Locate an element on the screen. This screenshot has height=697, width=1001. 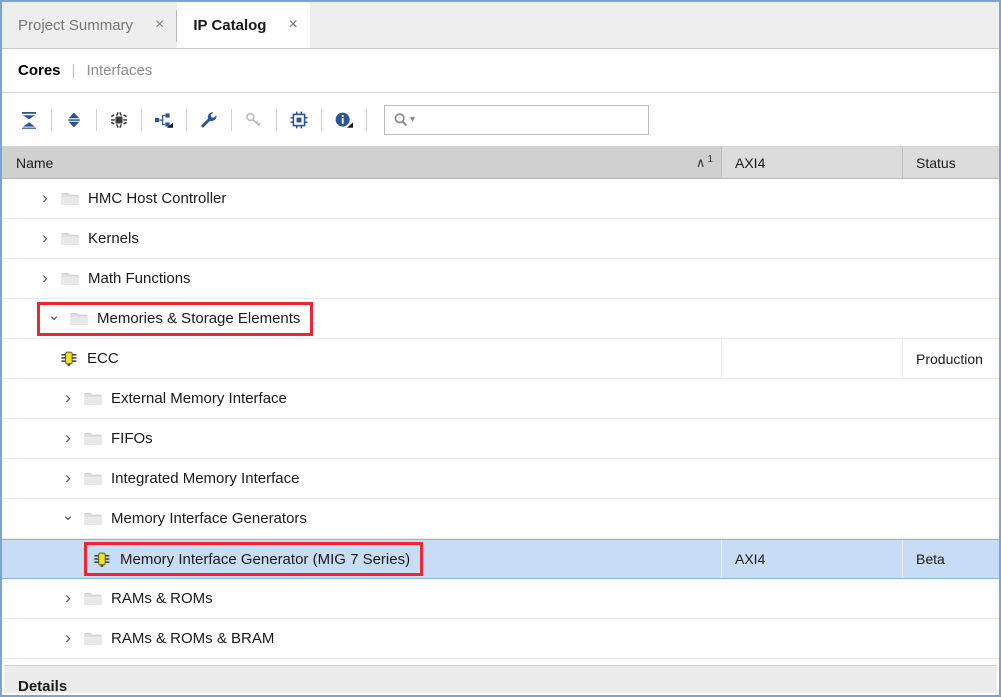
table-row: › RAMs & ROMs is located at coordinates (500, 599).